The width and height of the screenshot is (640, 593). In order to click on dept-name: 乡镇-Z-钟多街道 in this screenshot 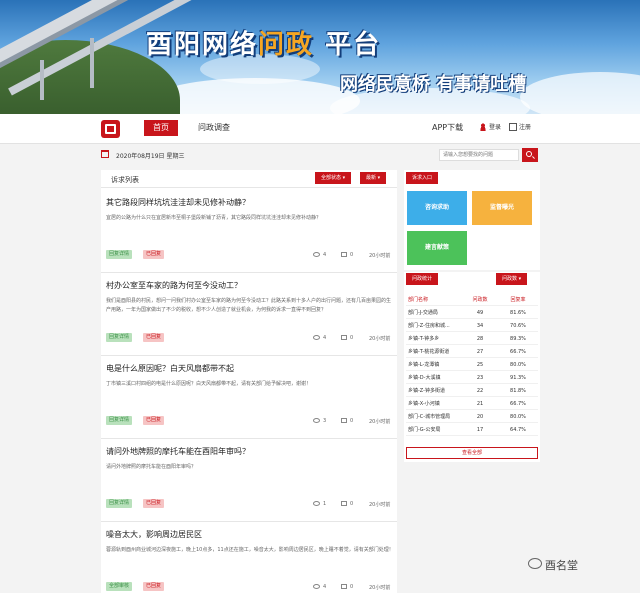, I will do `click(426, 391)`.